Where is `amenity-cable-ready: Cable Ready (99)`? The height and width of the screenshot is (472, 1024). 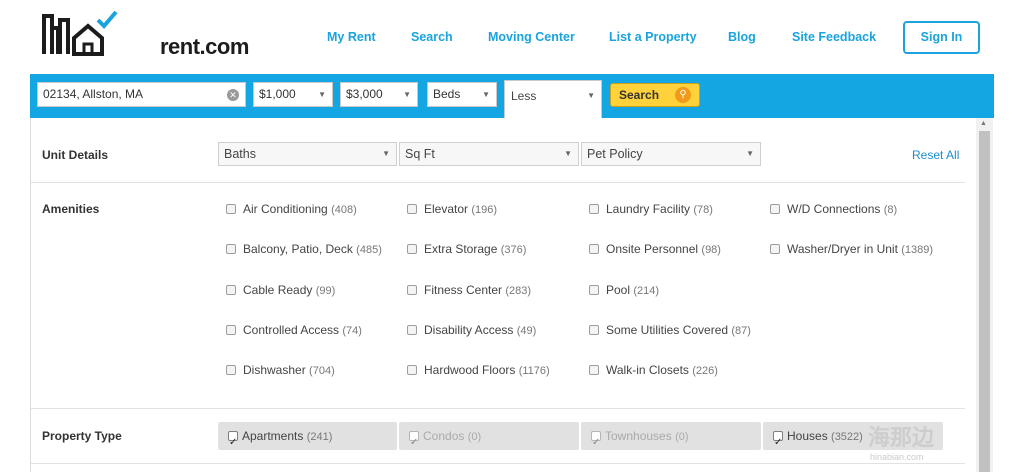 amenity-cable-ready: Cable Ready (99) is located at coordinates (280, 290).